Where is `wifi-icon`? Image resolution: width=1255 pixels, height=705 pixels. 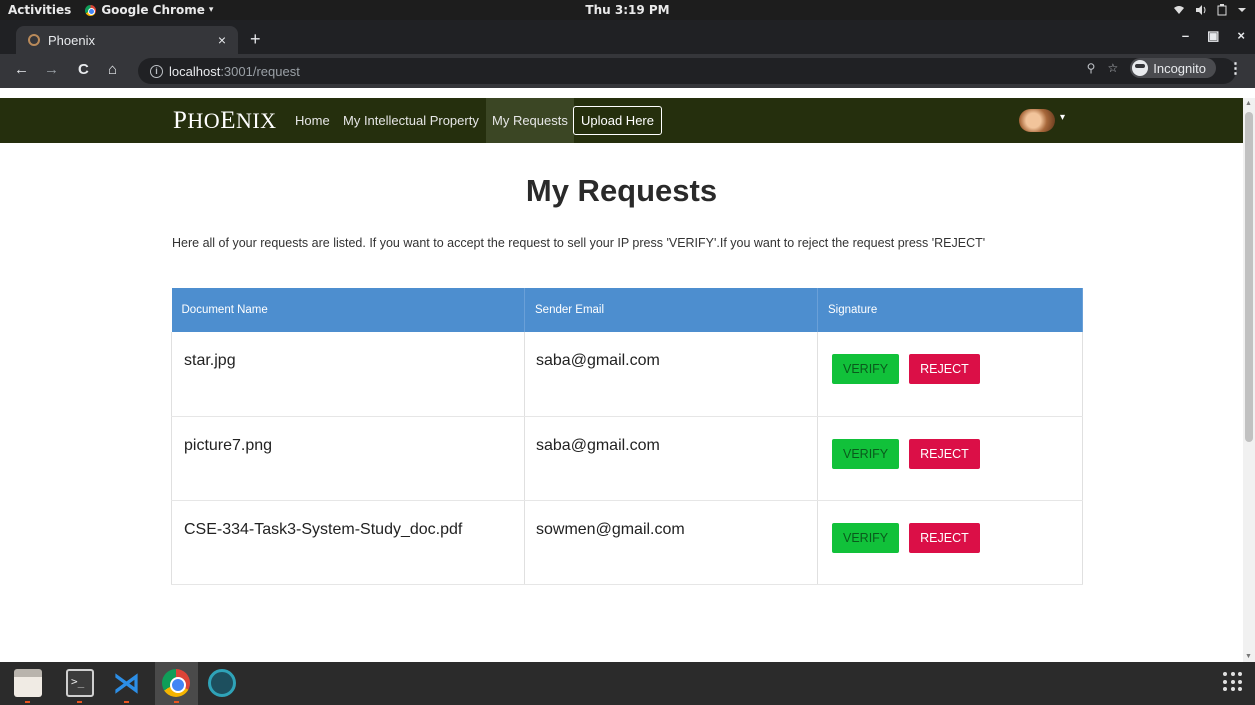
wifi-icon is located at coordinates (1179, 10).